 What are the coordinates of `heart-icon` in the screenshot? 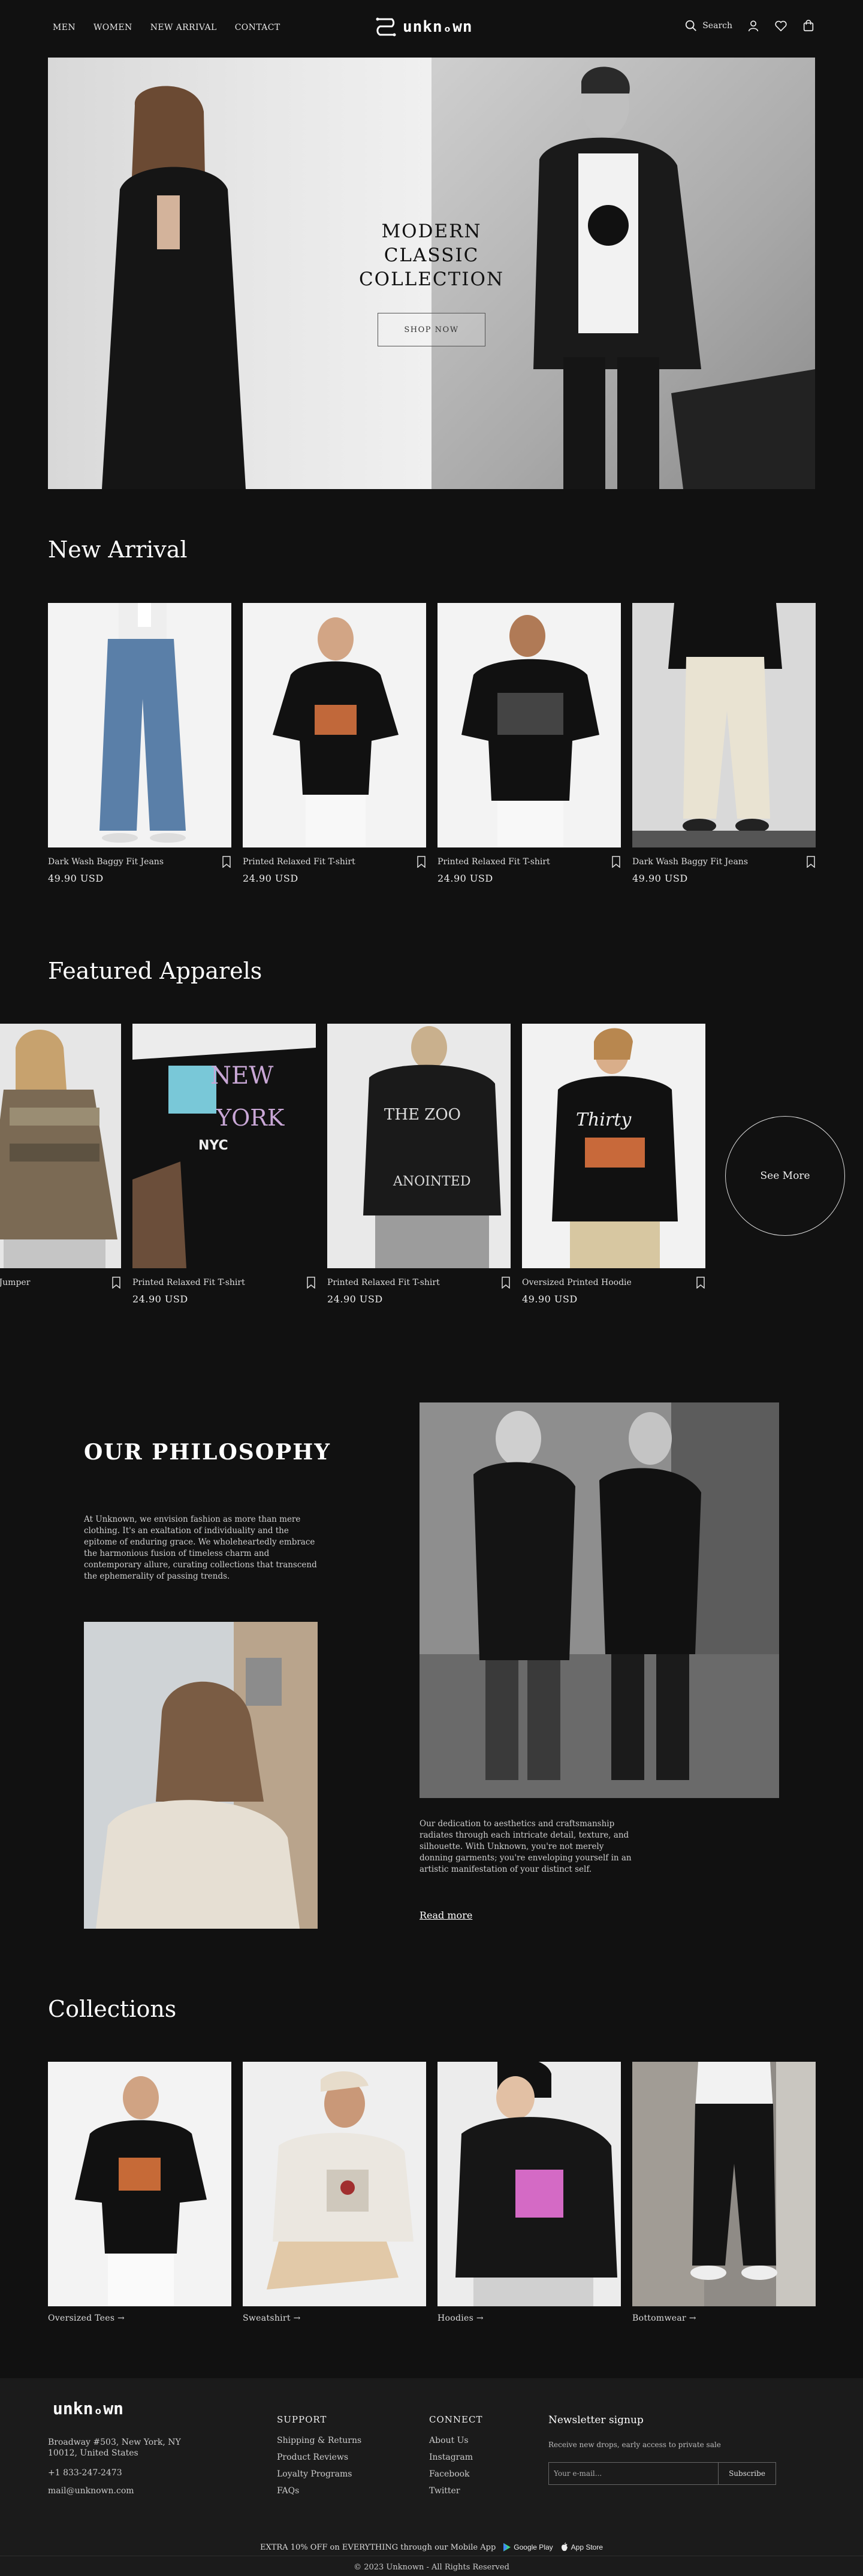 It's located at (780, 26).